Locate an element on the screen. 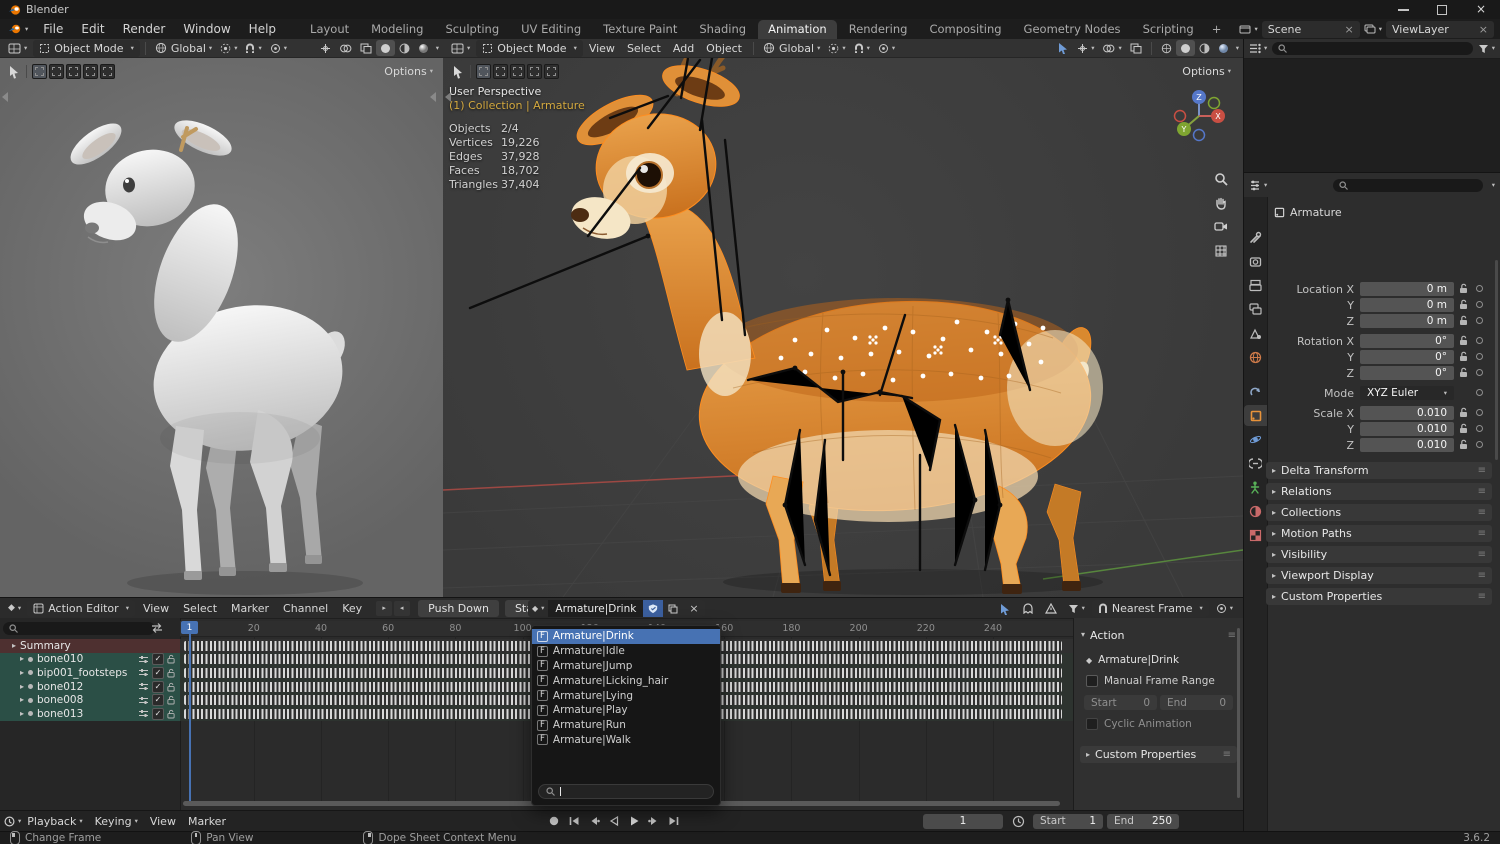  select-mode-subtract-button is located at coordinates (73, 71).